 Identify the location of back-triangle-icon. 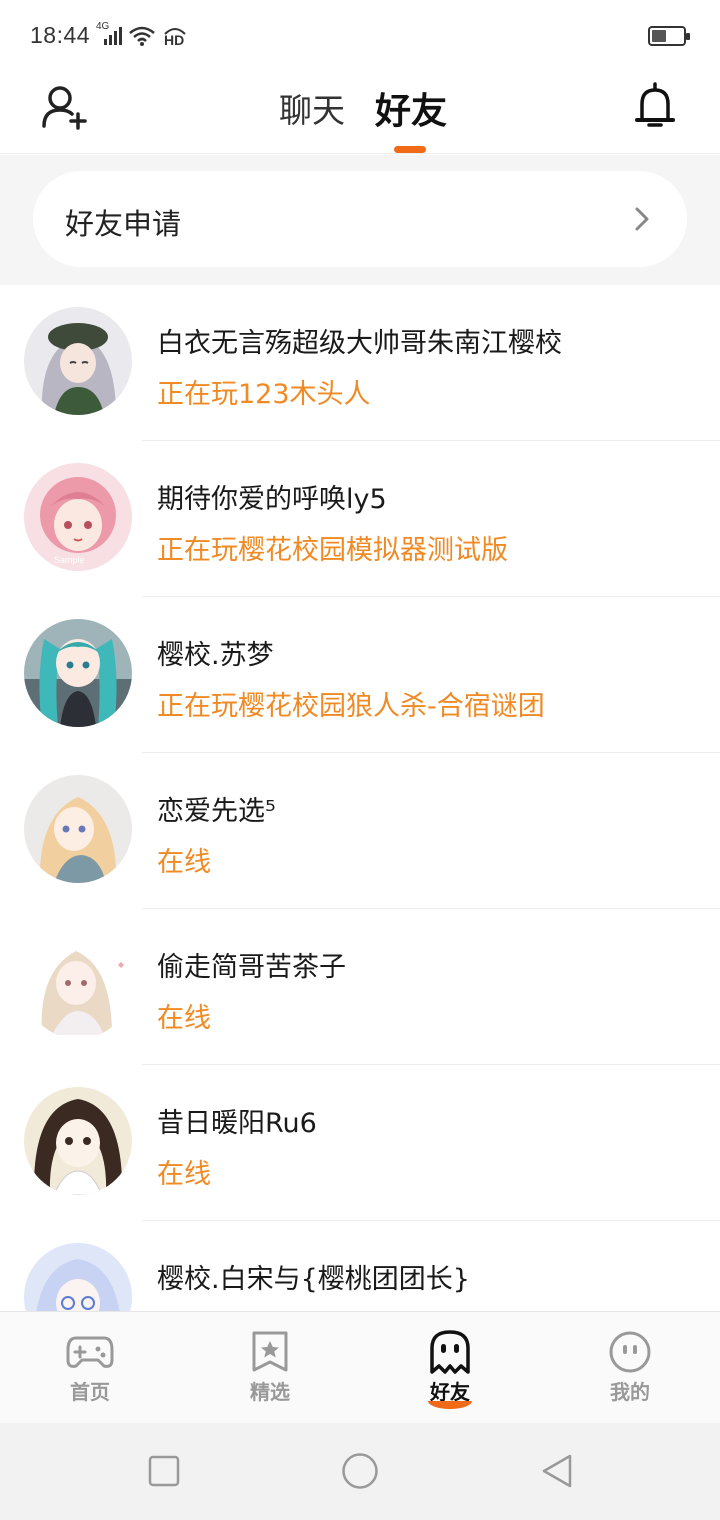
(557, 1471).